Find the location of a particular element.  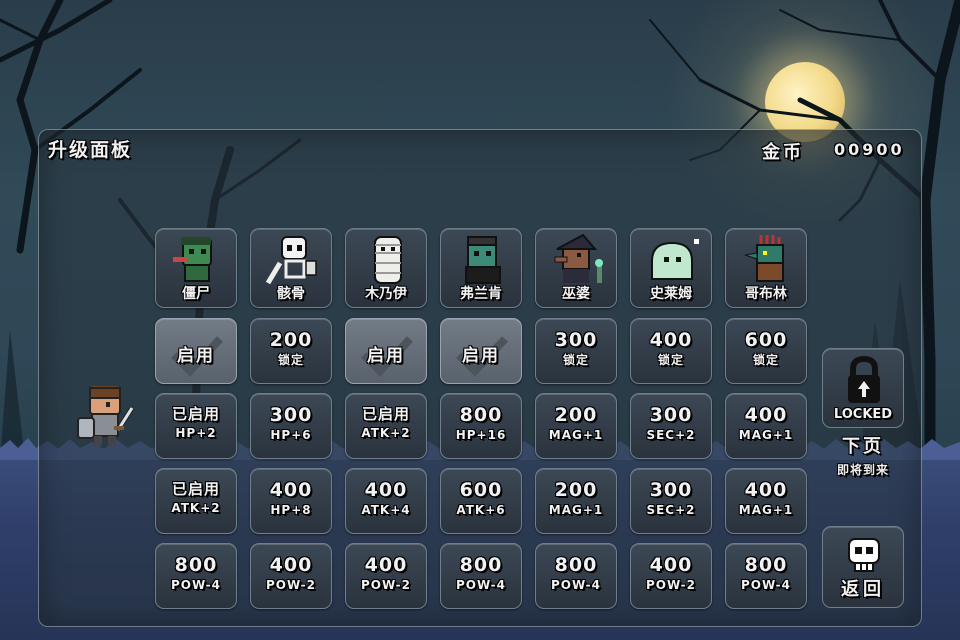

upgrade-button: 300 HP+6 is located at coordinates (291, 426).